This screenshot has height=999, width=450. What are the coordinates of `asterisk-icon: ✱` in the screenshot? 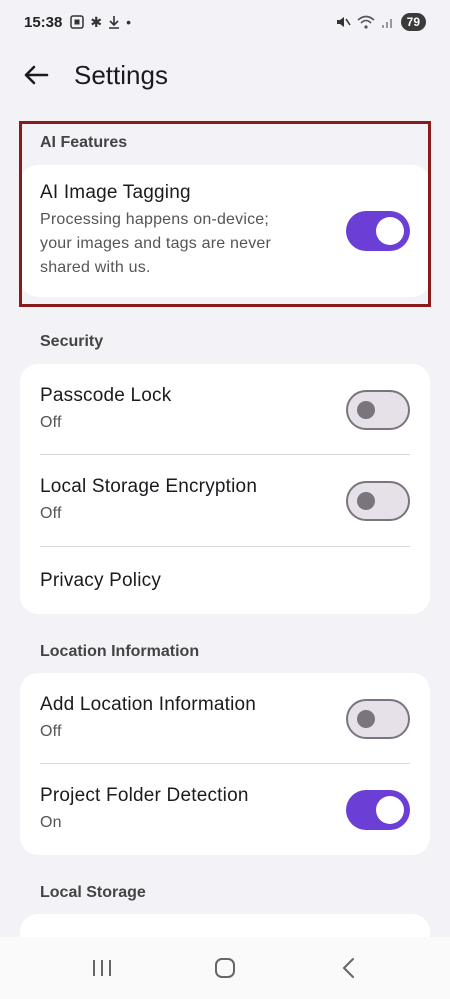 It's located at (96, 21).